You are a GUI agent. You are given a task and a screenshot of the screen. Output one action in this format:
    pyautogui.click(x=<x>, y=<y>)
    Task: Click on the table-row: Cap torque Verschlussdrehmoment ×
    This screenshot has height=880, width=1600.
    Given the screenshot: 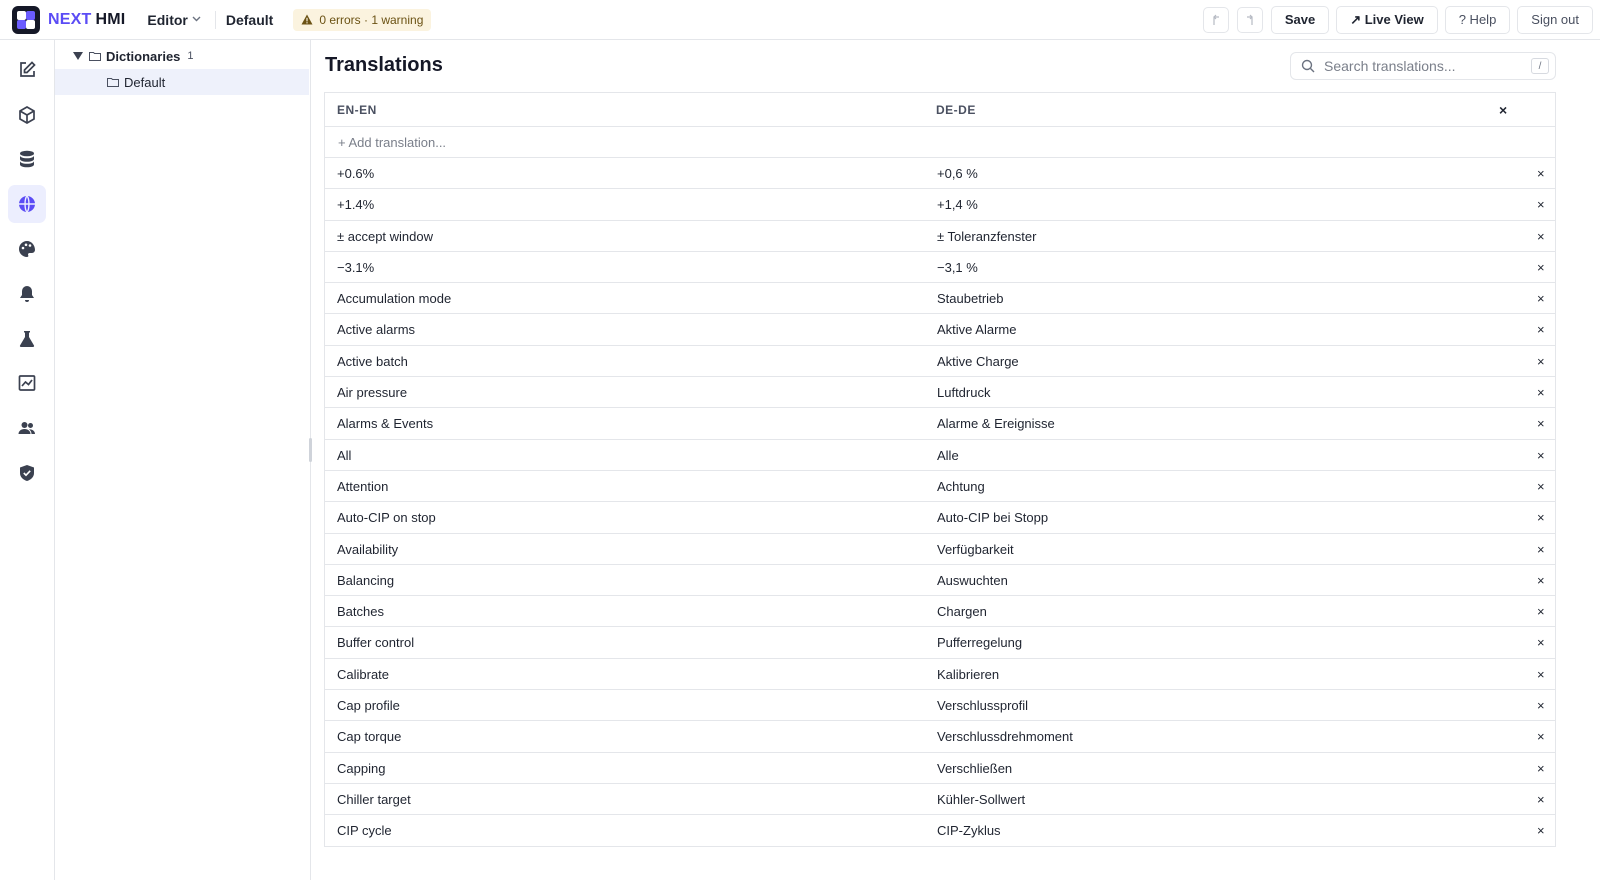 What is the action you would take?
    pyautogui.click(x=940, y=737)
    